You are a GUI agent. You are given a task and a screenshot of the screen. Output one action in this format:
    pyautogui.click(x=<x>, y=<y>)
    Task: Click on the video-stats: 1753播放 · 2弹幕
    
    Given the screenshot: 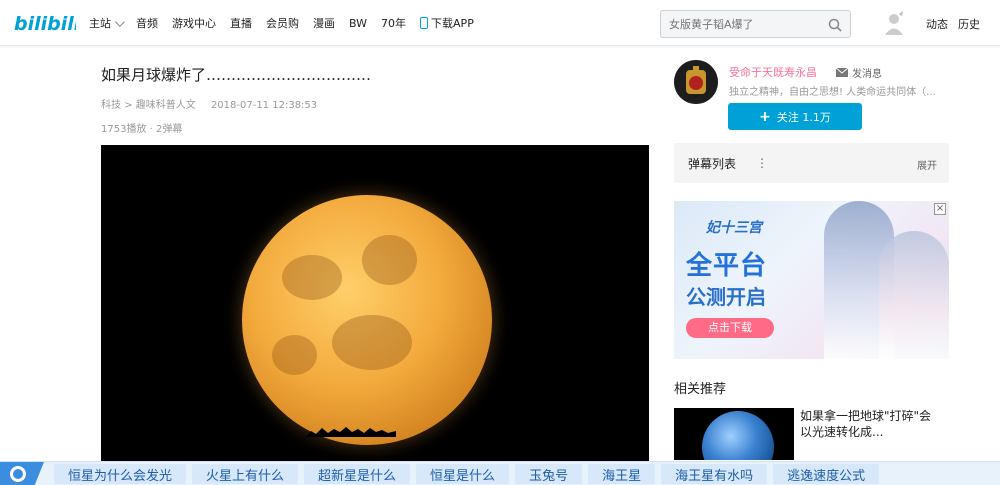 What is the action you would take?
    pyautogui.click(x=142, y=129)
    